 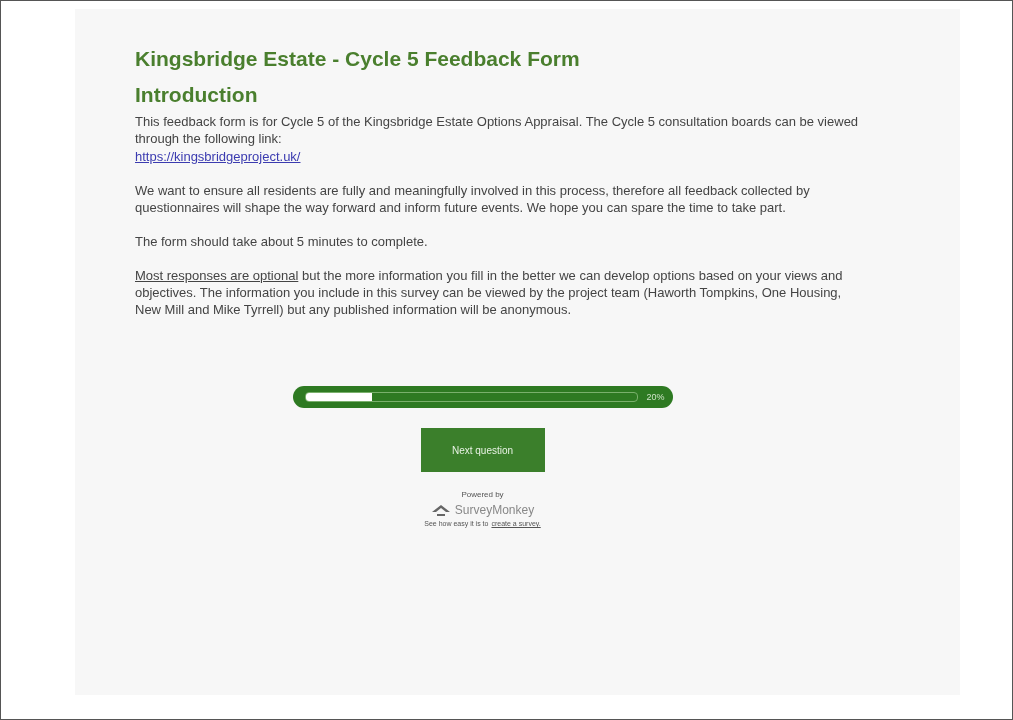 What do you see at coordinates (482, 450) in the screenshot?
I see `next-question-button: Next question` at bounding box center [482, 450].